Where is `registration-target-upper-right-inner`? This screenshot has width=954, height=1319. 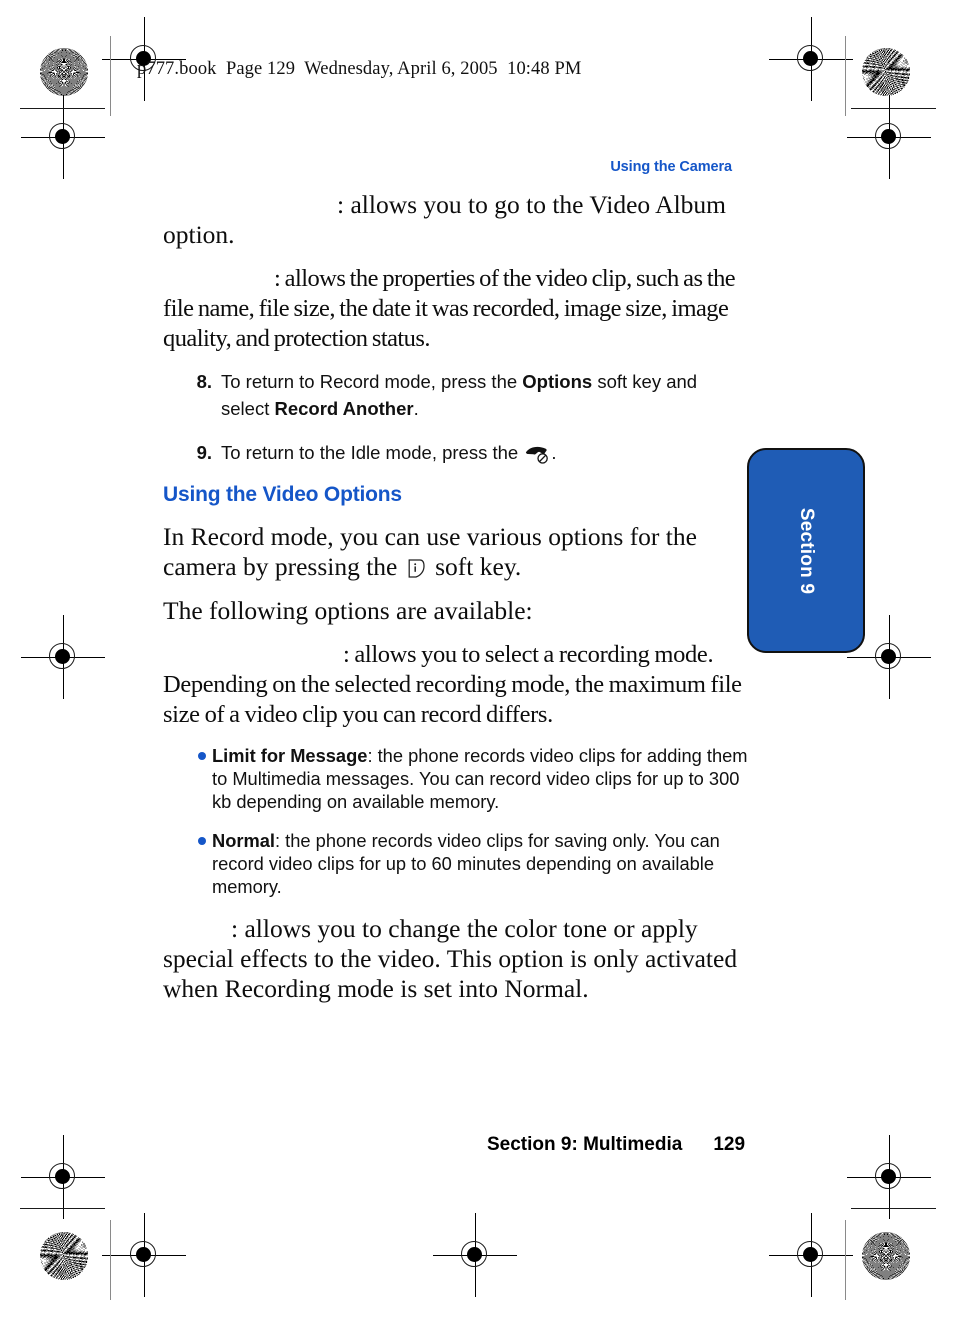
registration-target-upper-right-inner is located at coordinates (889, 137).